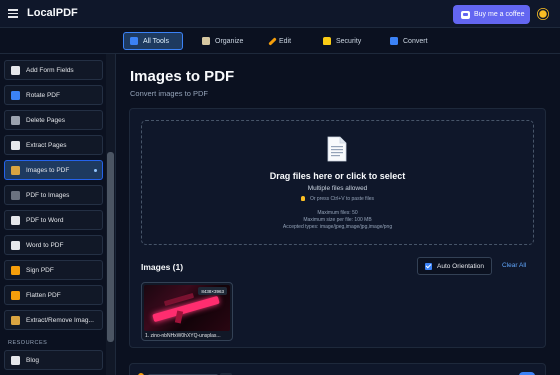 Image resolution: width=560 pixels, height=375 pixels. Describe the element at coordinates (349, 41) in the screenshot. I see `tab-label: Security` at that location.